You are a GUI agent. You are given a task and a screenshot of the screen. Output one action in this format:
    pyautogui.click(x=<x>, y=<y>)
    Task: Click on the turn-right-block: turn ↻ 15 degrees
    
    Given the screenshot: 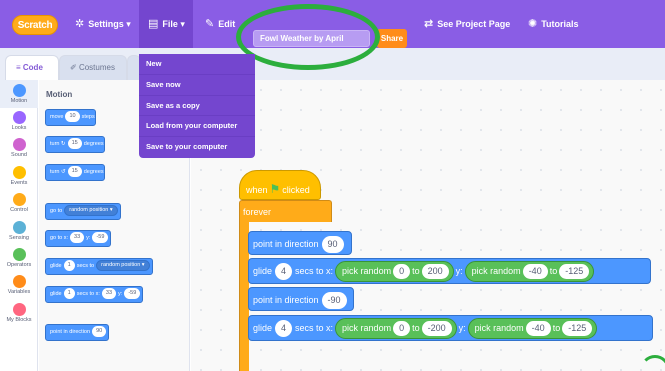 What is the action you would take?
    pyautogui.click(x=75, y=144)
    